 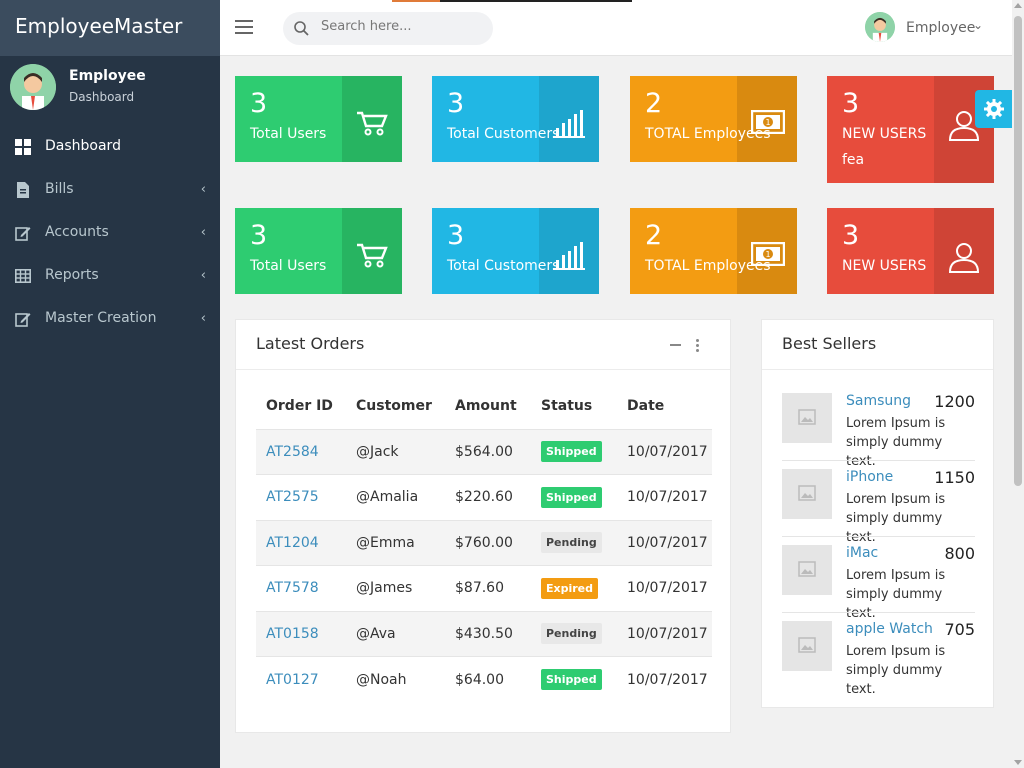 What do you see at coordinates (23, 276) in the screenshot?
I see `table-icon` at bounding box center [23, 276].